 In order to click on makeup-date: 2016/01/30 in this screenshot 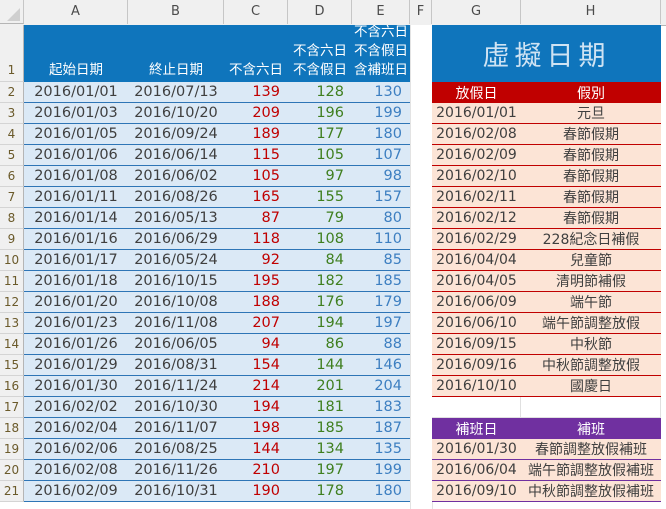, I will do `click(476, 449)`.